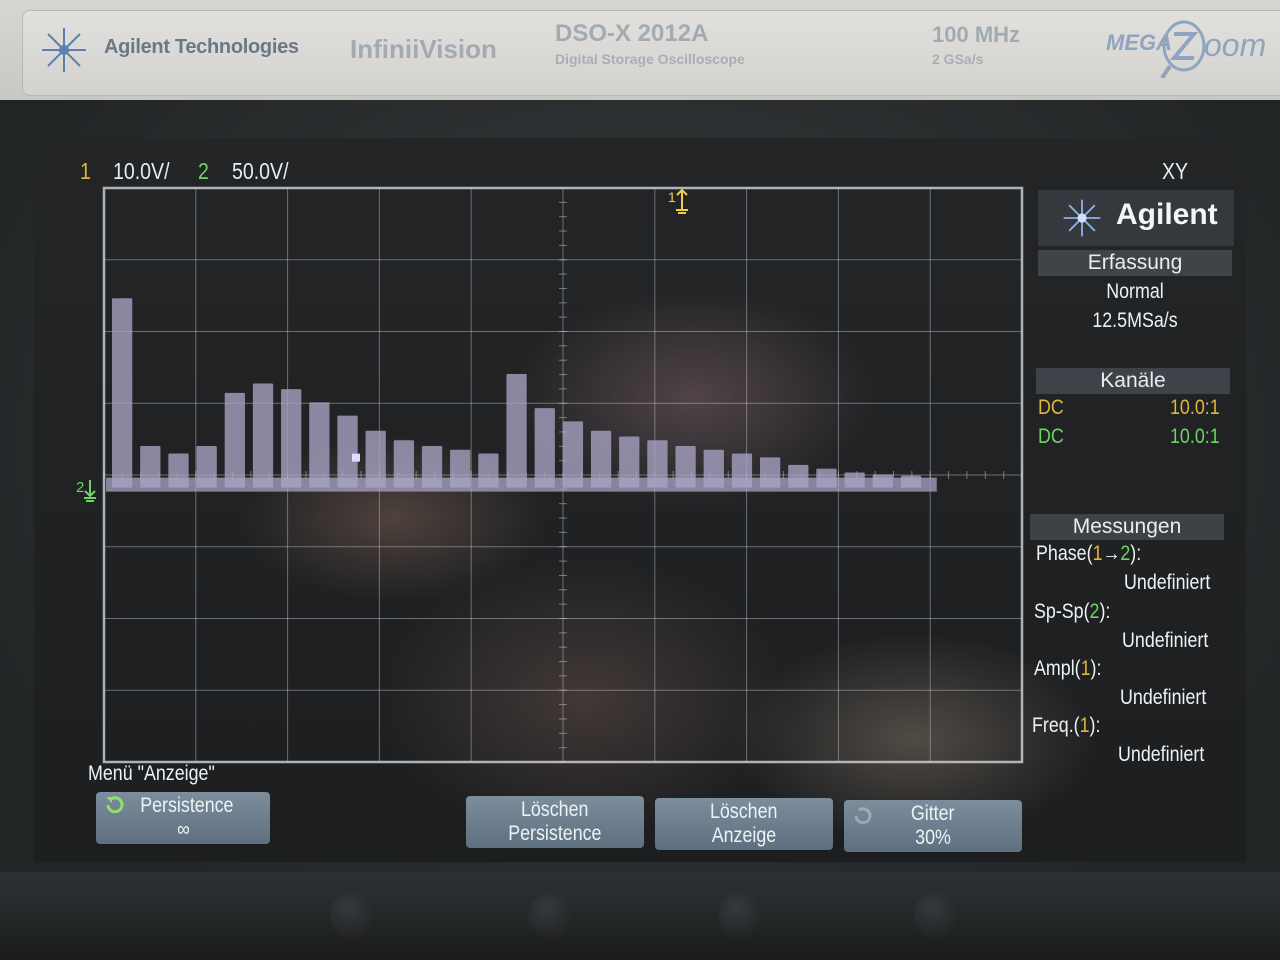  What do you see at coordinates (1167, 214) in the screenshot?
I see `side-panel-logo-text: Agilent` at bounding box center [1167, 214].